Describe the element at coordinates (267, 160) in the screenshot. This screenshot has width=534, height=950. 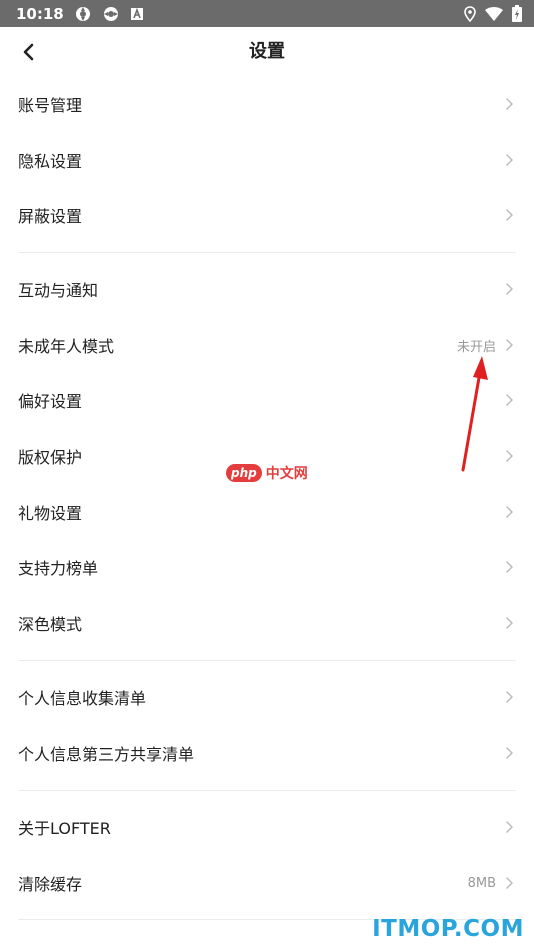
I see `settings-row-privacy-settings: 隐私设置` at that location.